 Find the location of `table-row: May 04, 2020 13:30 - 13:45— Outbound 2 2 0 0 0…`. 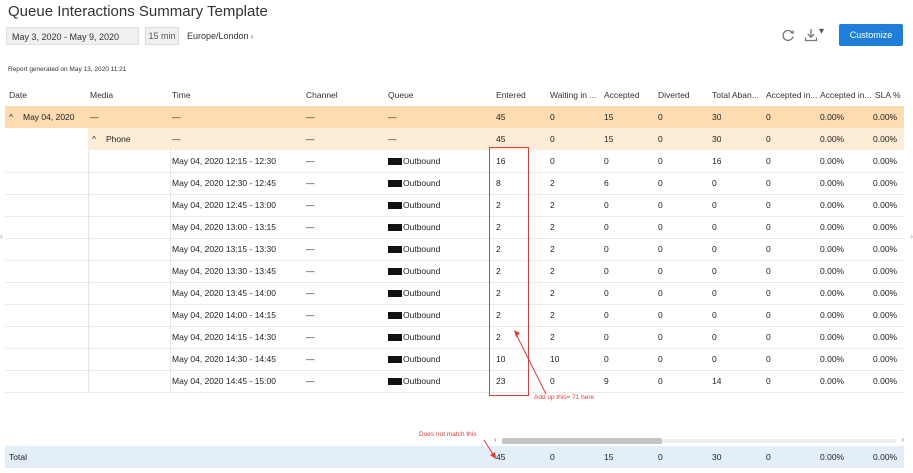

table-row: May 04, 2020 13:30 - 13:45— Outbound 2 2 0 0 0… is located at coordinates (454, 271).